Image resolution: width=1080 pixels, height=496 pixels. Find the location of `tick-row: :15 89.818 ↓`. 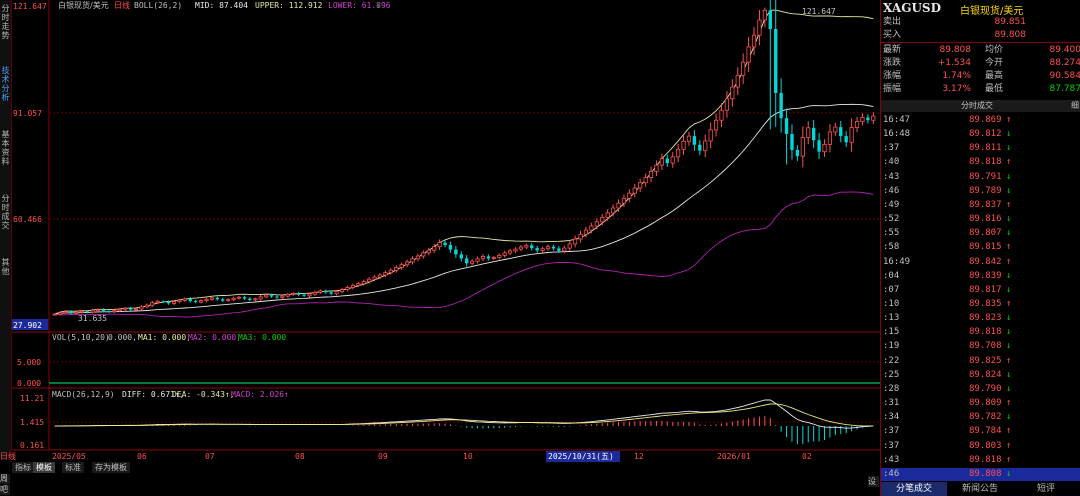

tick-row: :15 89.818 ↓ is located at coordinates (980, 332).